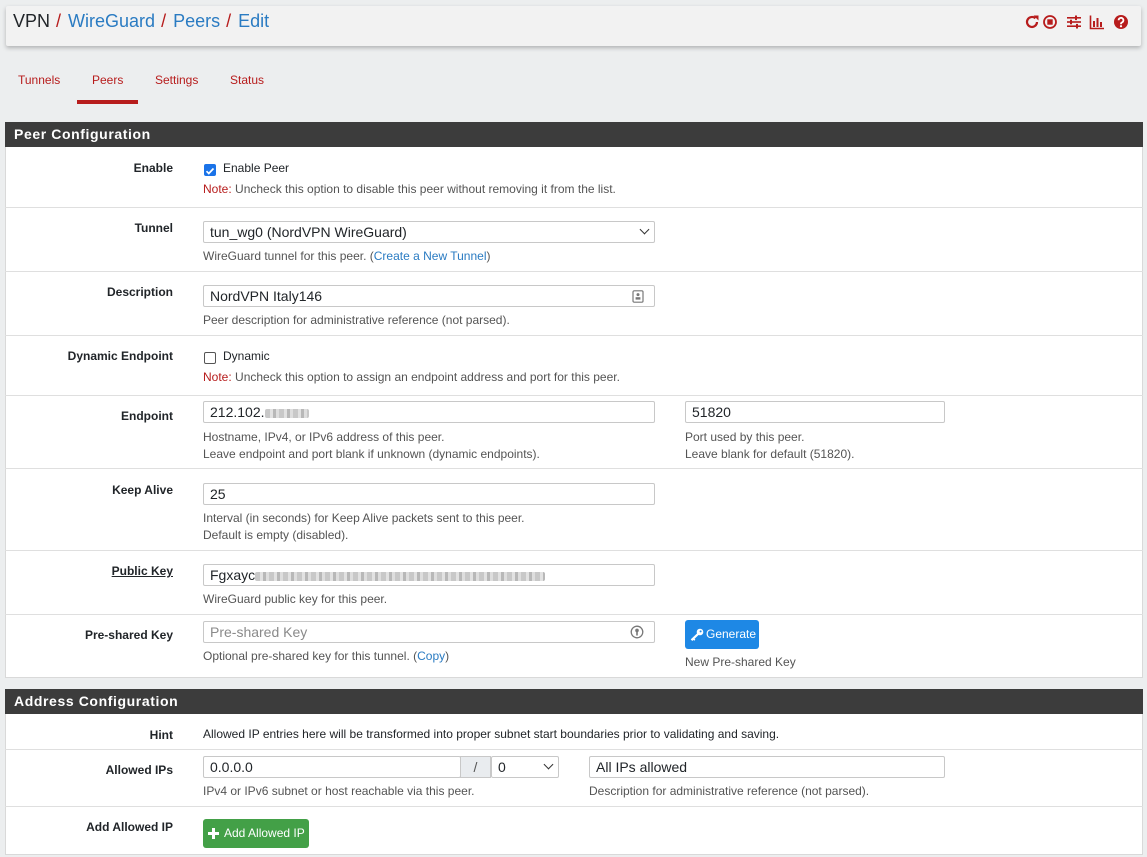  Describe the element at coordinates (247, 80) in the screenshot. I see `tab-status: Status` at that location.